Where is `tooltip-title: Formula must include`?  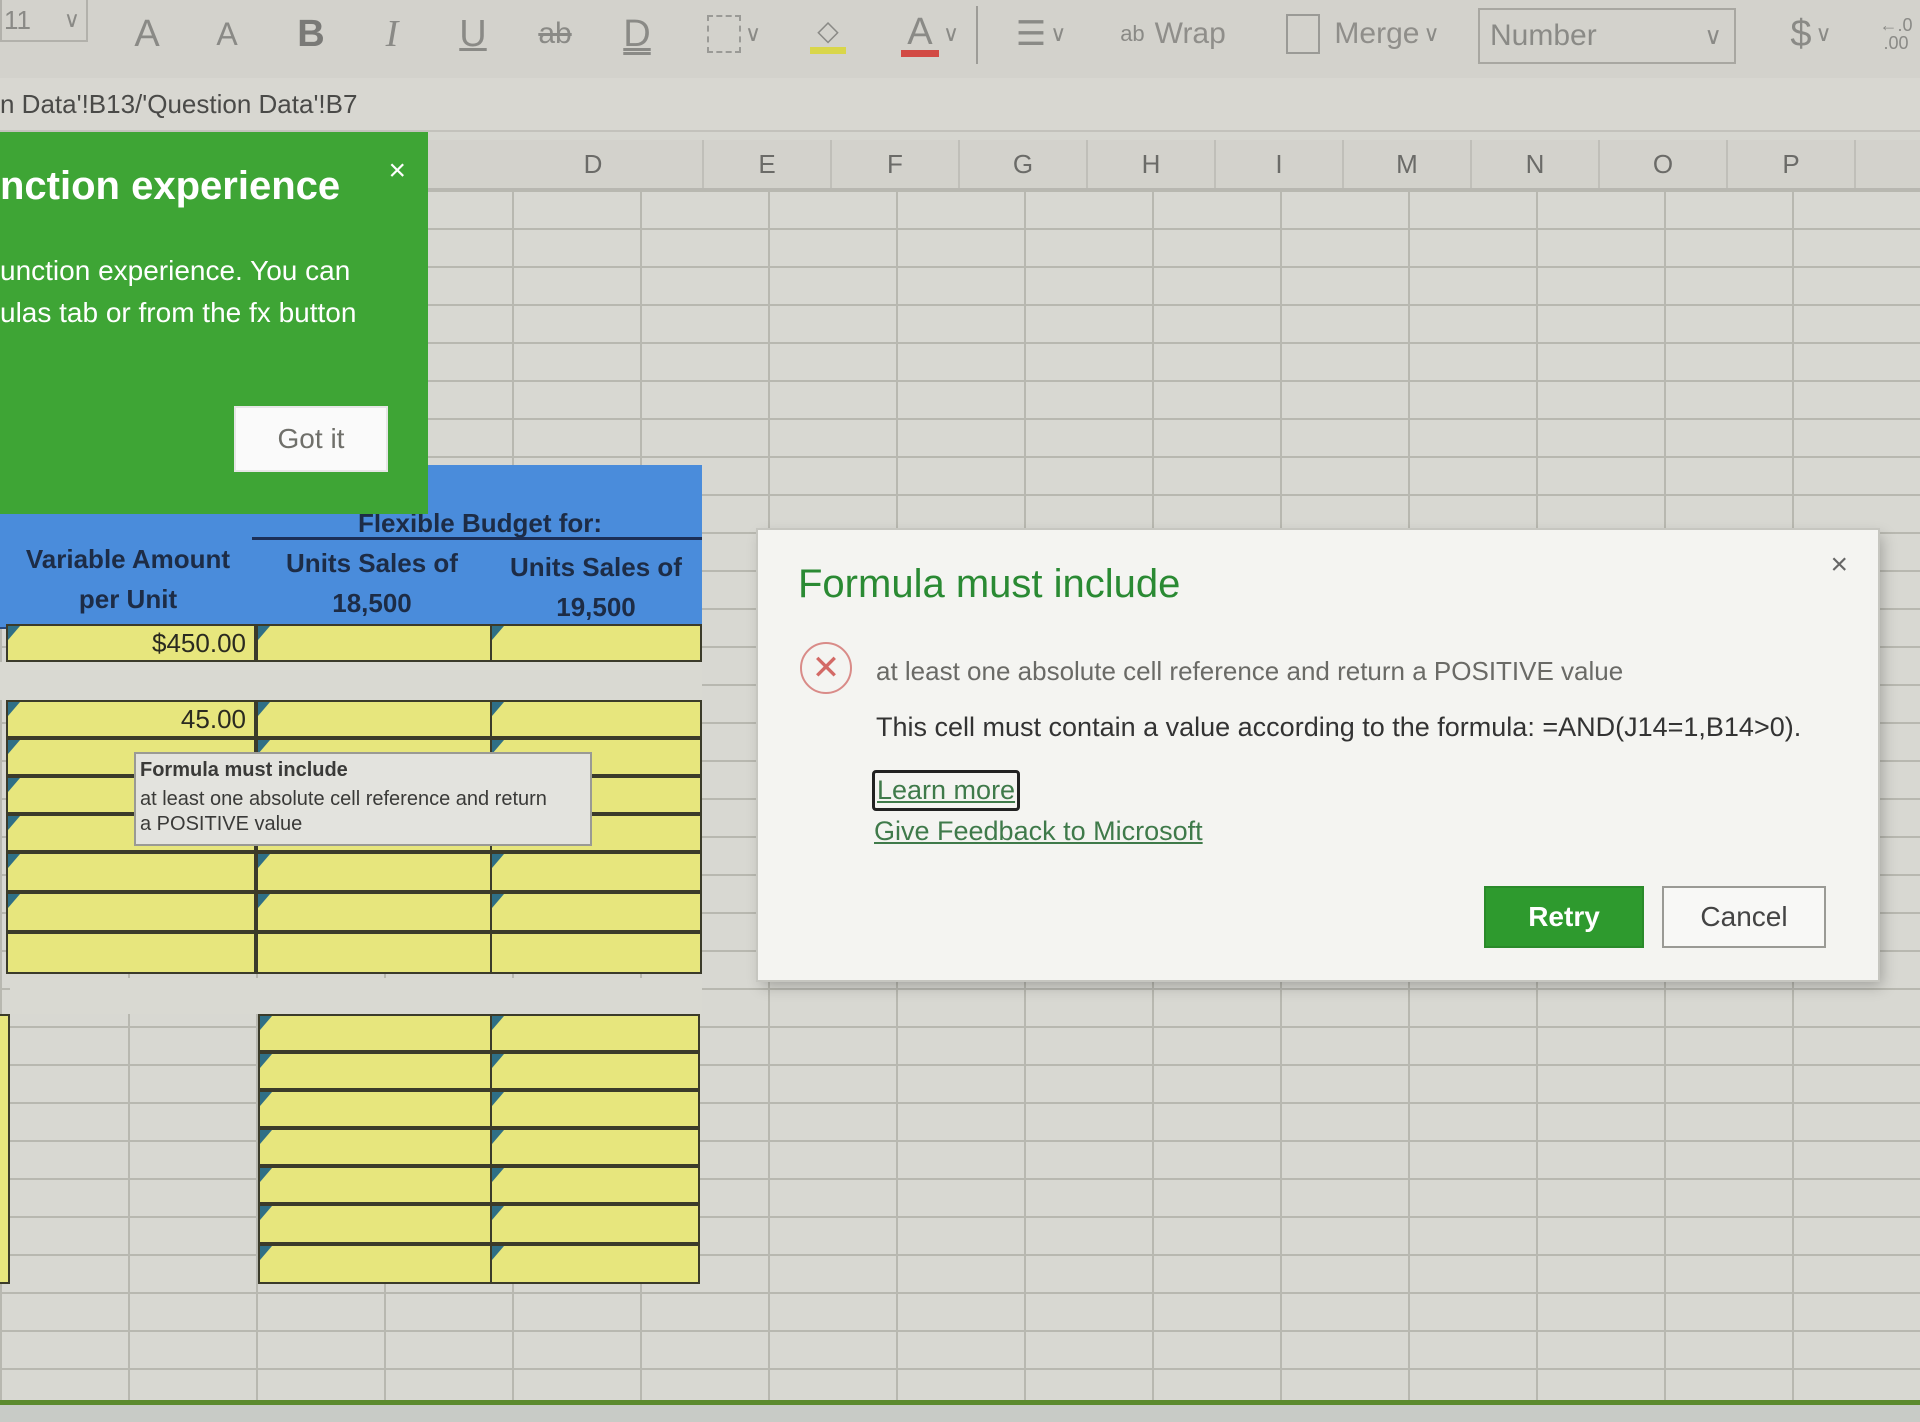 tooltip-title: Formula must include is located at coordinates (244, 770).